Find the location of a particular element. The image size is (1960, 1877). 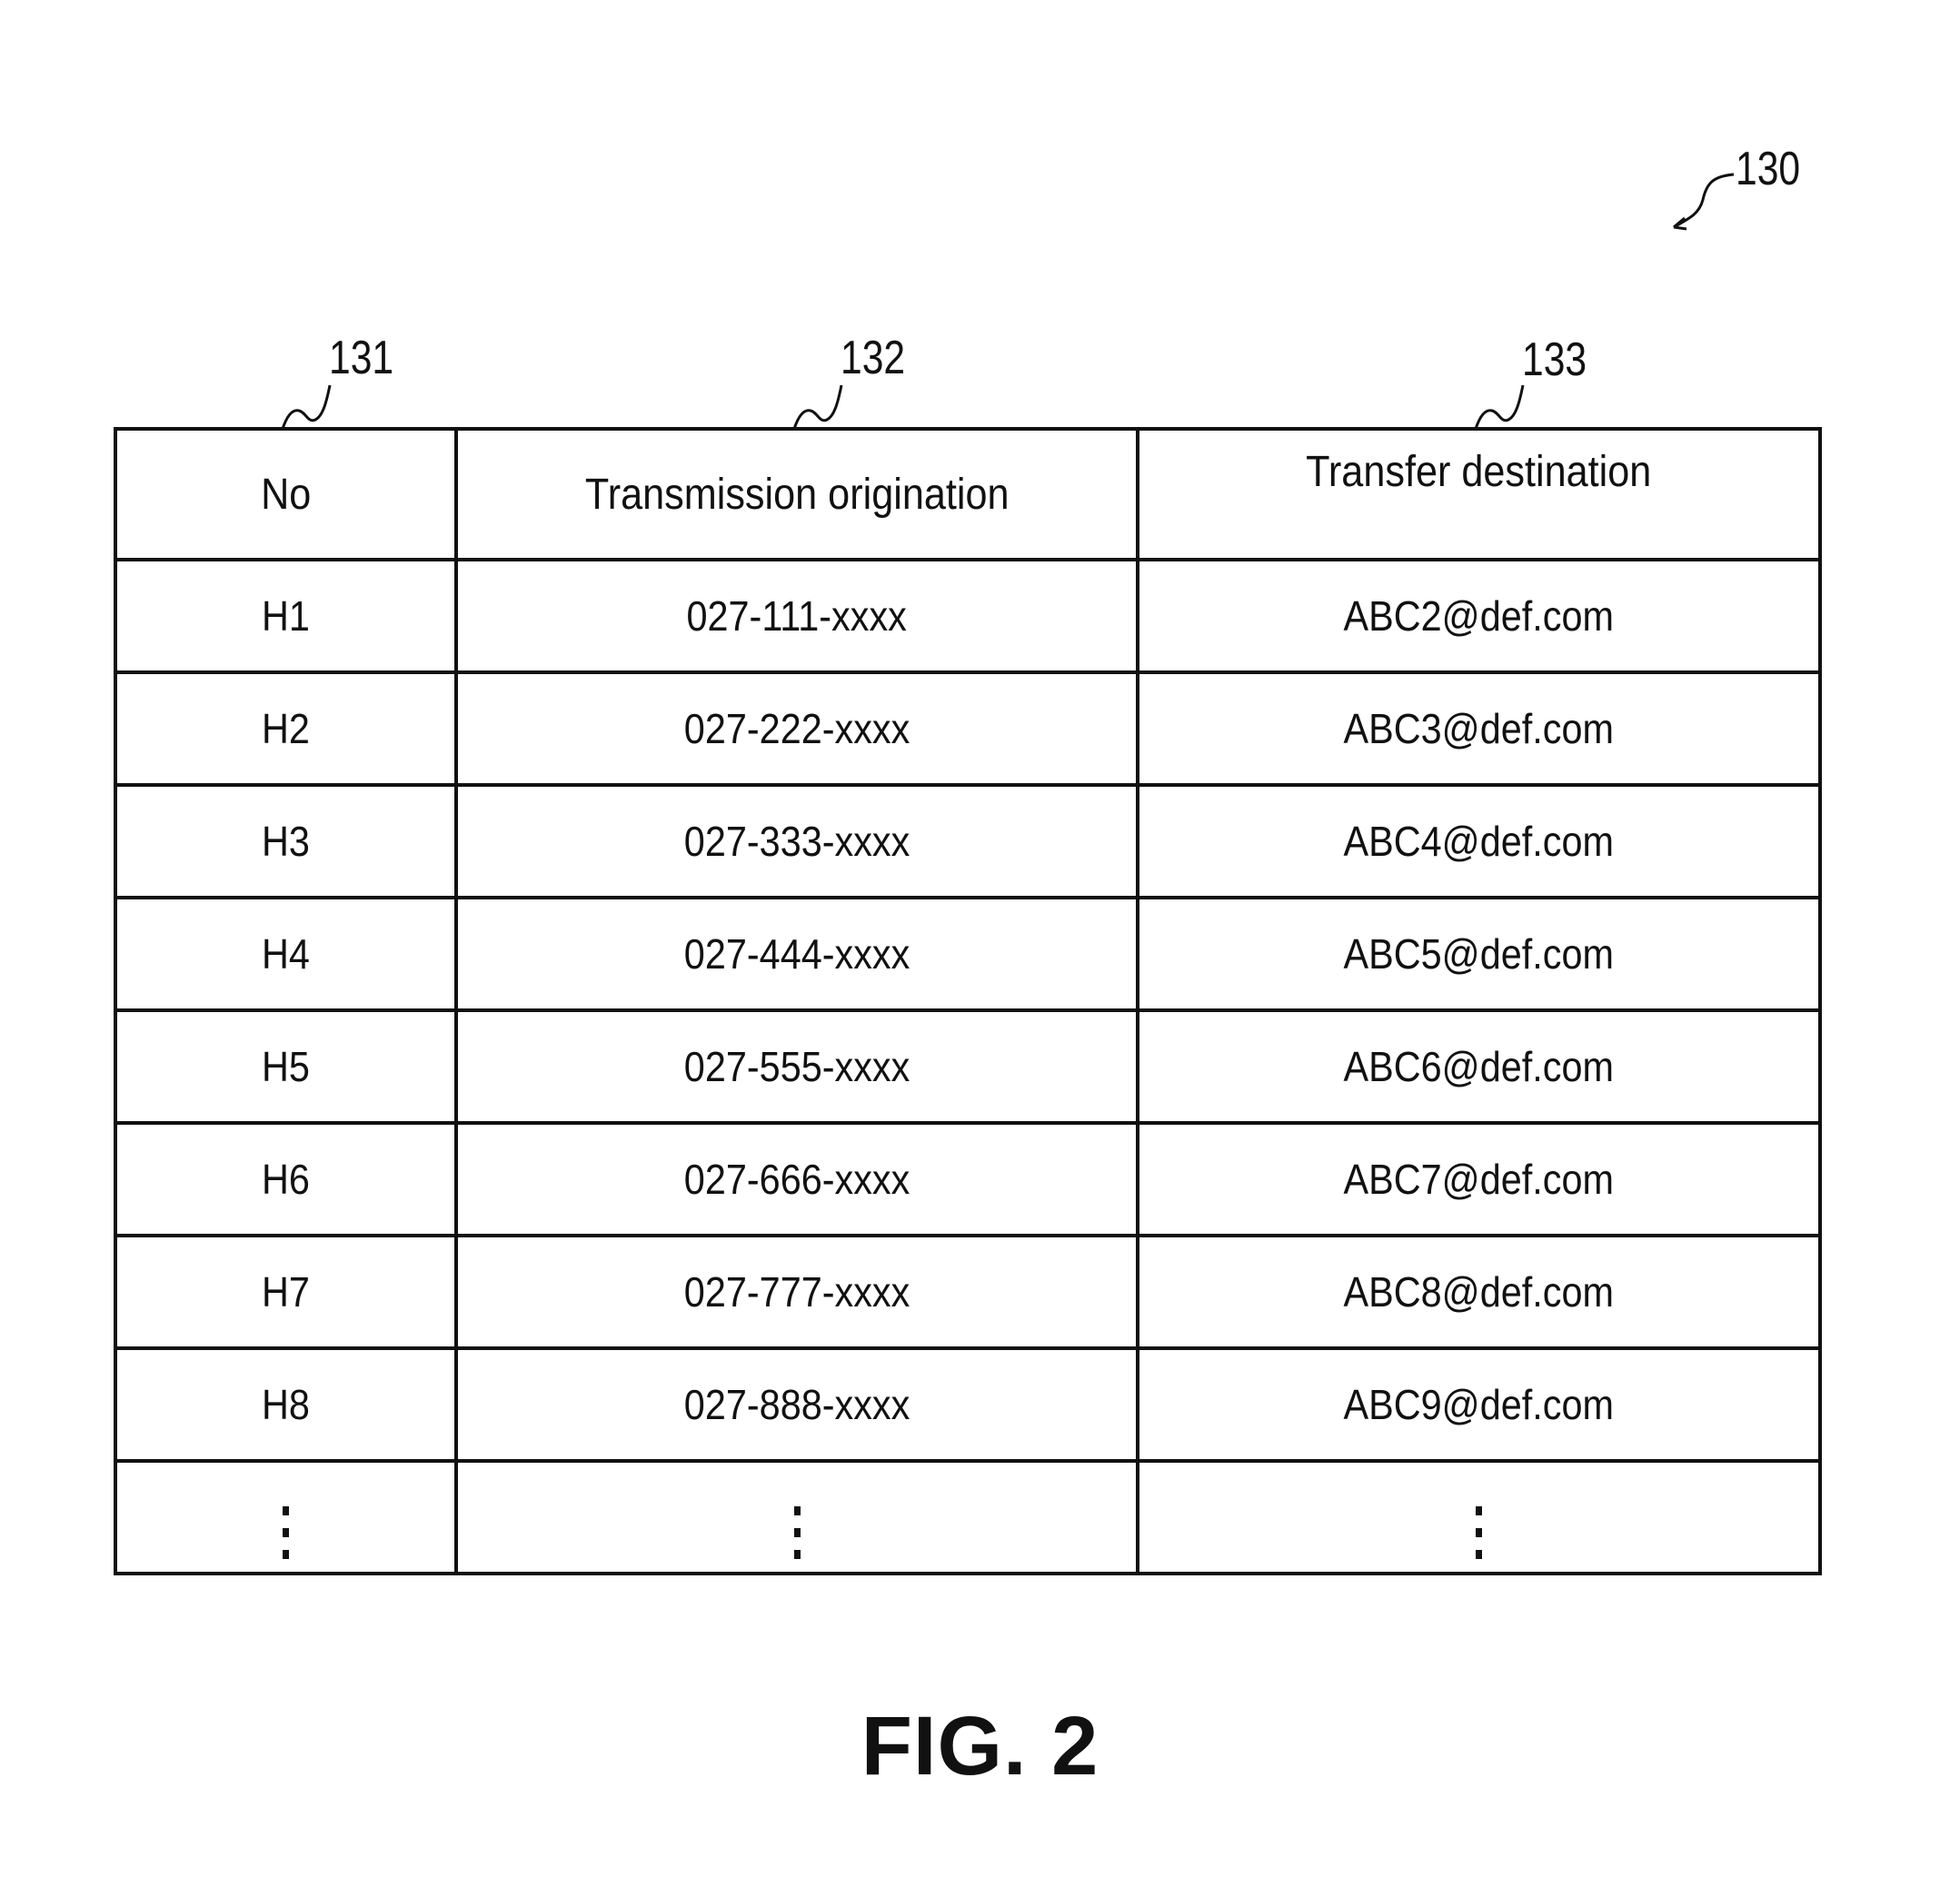

curved-arrow-icon is located at coordinates (1704, 202).